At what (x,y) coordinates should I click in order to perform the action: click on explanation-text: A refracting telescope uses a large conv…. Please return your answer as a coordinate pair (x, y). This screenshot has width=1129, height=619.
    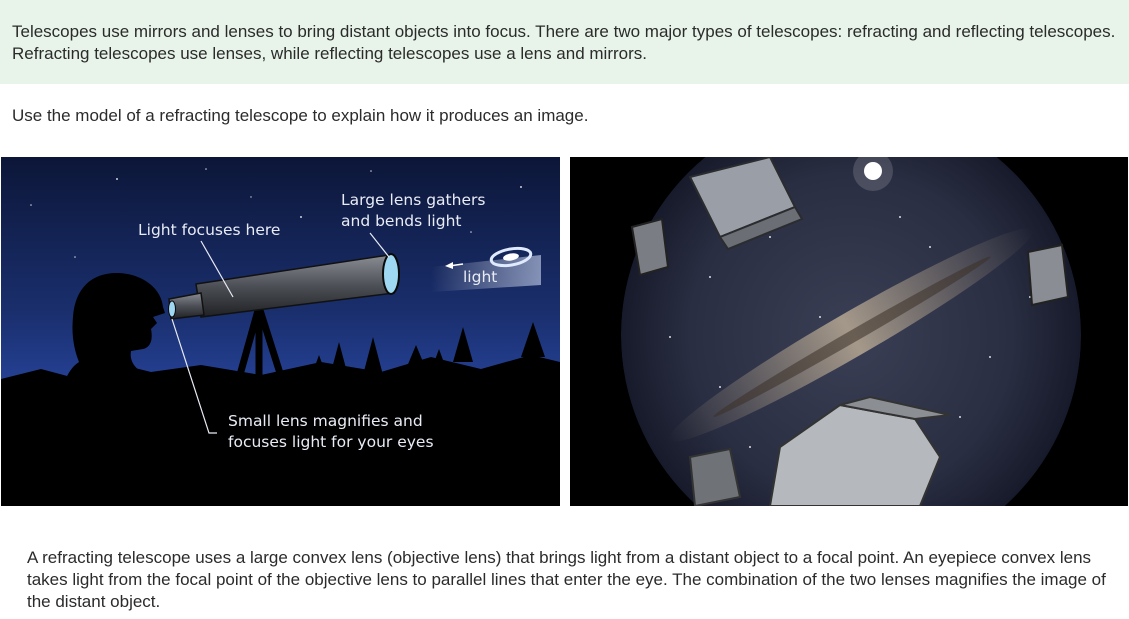
    Looking at the image, I should click on (566, 579).